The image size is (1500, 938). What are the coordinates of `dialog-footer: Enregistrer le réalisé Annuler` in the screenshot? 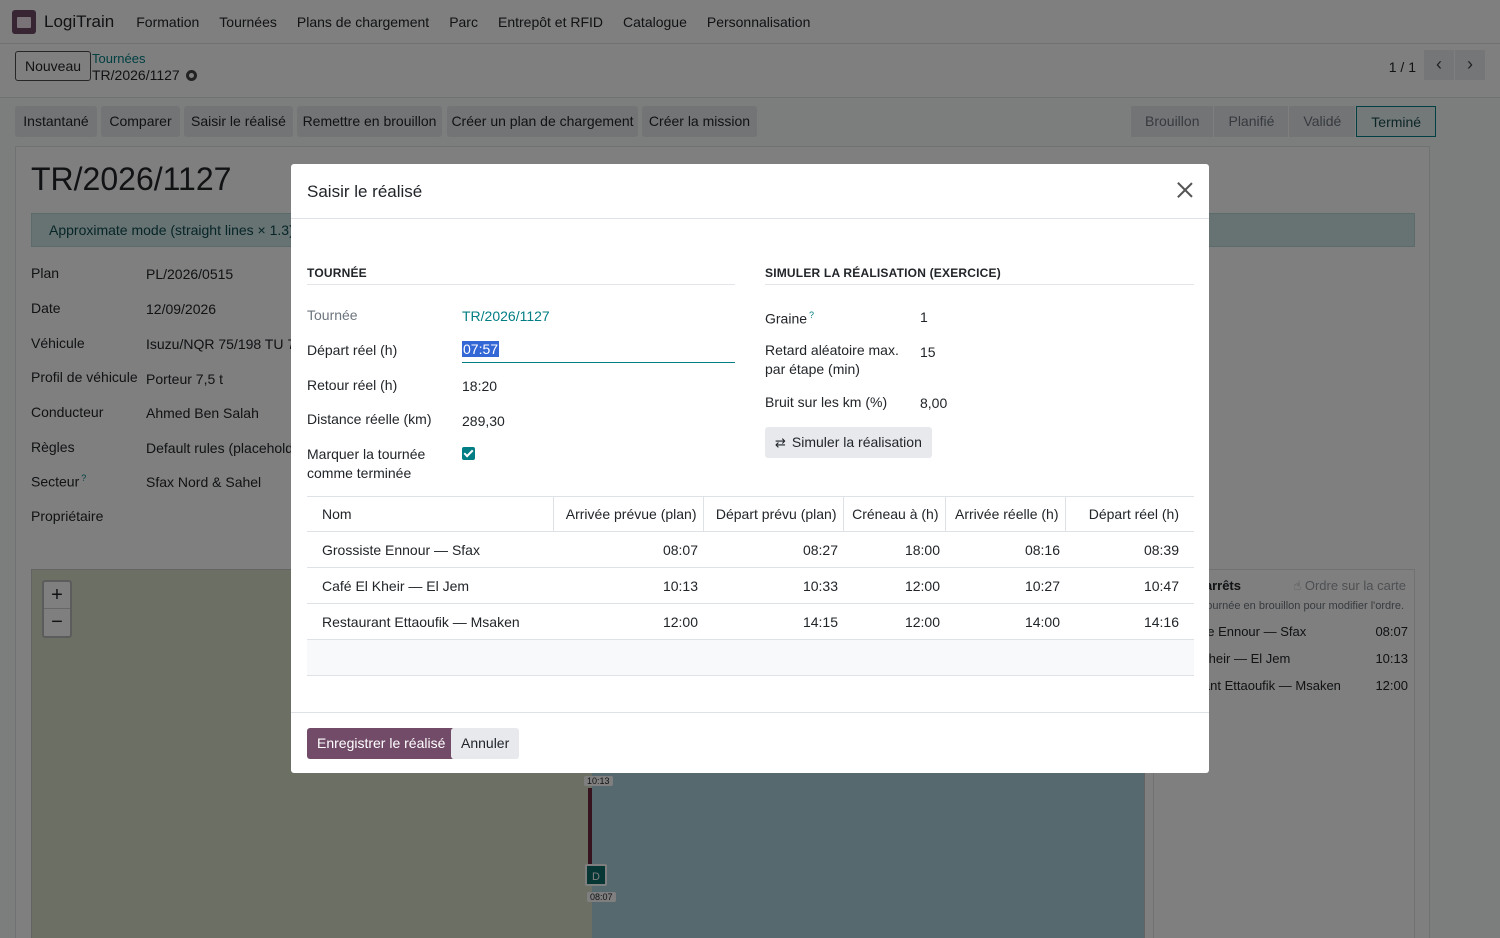 It's located at (750, 742).